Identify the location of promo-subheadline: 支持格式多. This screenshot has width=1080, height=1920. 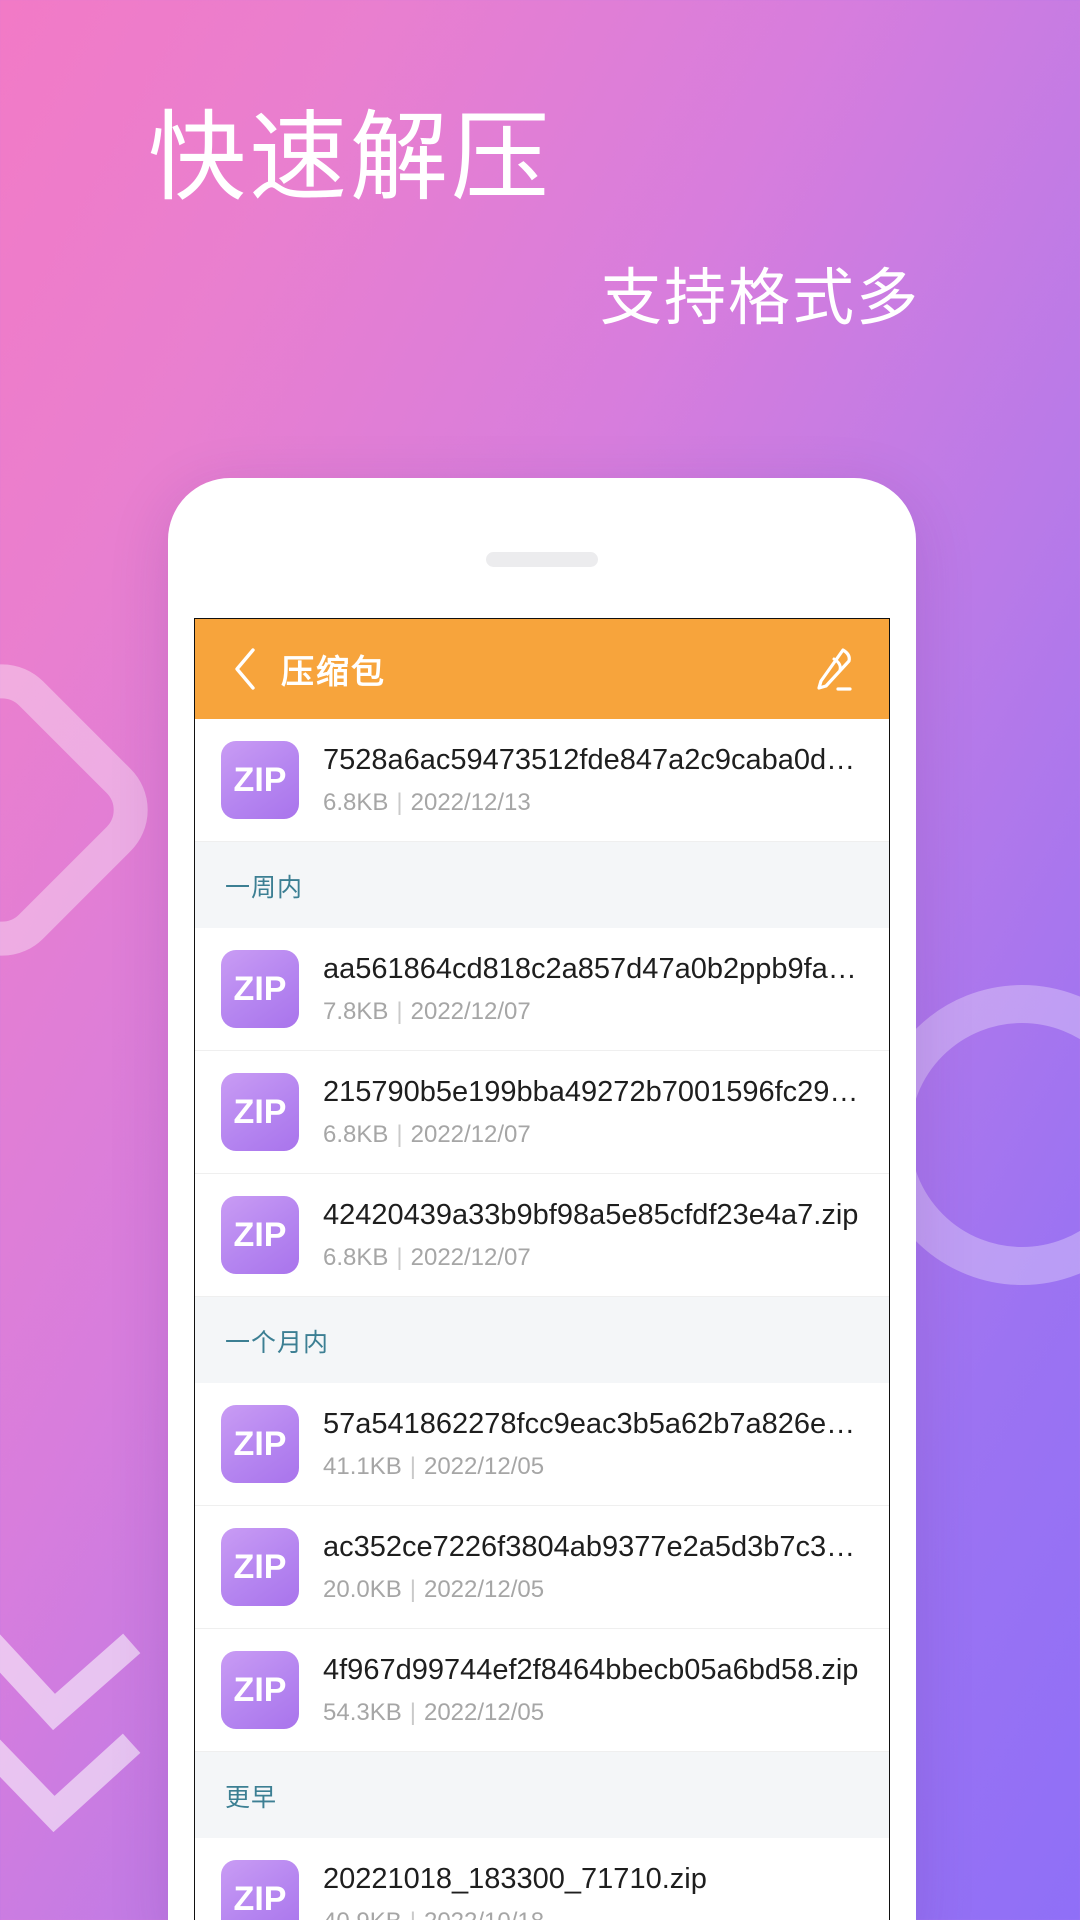
(760, 298).